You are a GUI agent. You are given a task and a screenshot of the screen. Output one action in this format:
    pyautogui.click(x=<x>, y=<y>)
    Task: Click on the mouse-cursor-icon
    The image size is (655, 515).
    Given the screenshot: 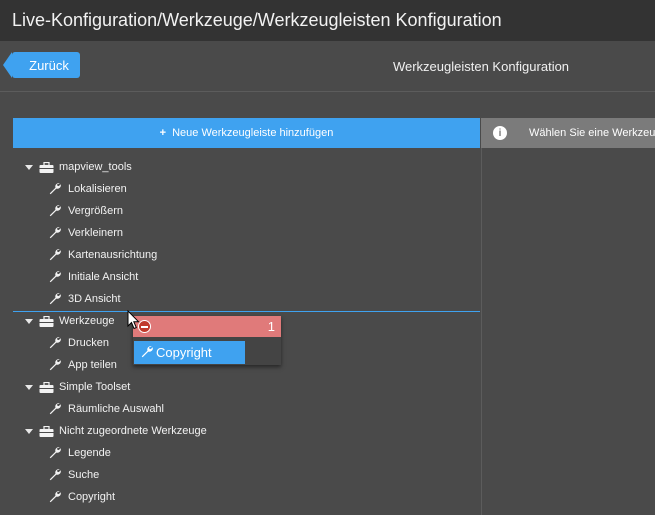 What is the action you would take?
    pyautogui.click(x=133, y=320)
    